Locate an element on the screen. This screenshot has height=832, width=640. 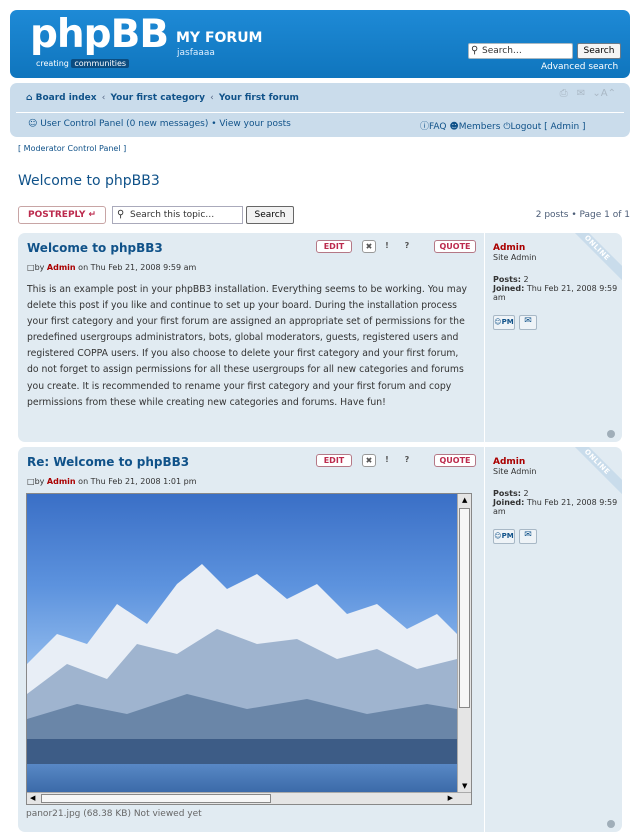
post-date: on Thu Feb 21, 2008 9:59 am is located at coordinates (137, 267).